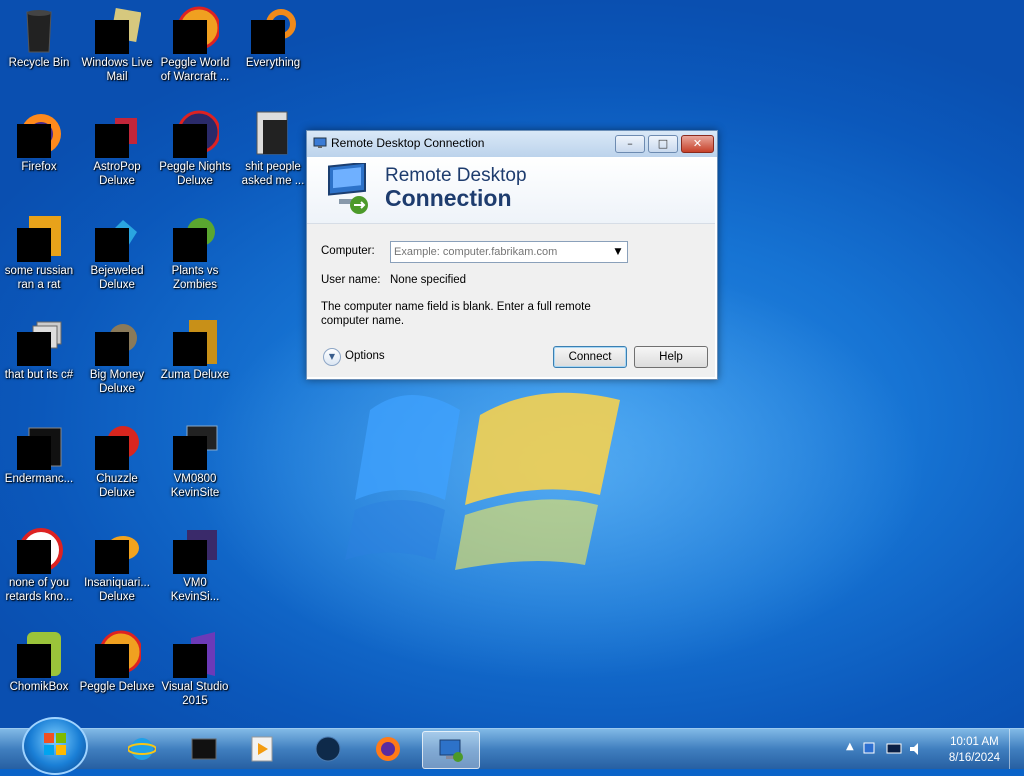 The width and height of the screenshot is (1024, 776). What do you see at coordinates (590, 357) in the screenshot?
I see `connect-button: Connect` at bounding box center [590, 357].